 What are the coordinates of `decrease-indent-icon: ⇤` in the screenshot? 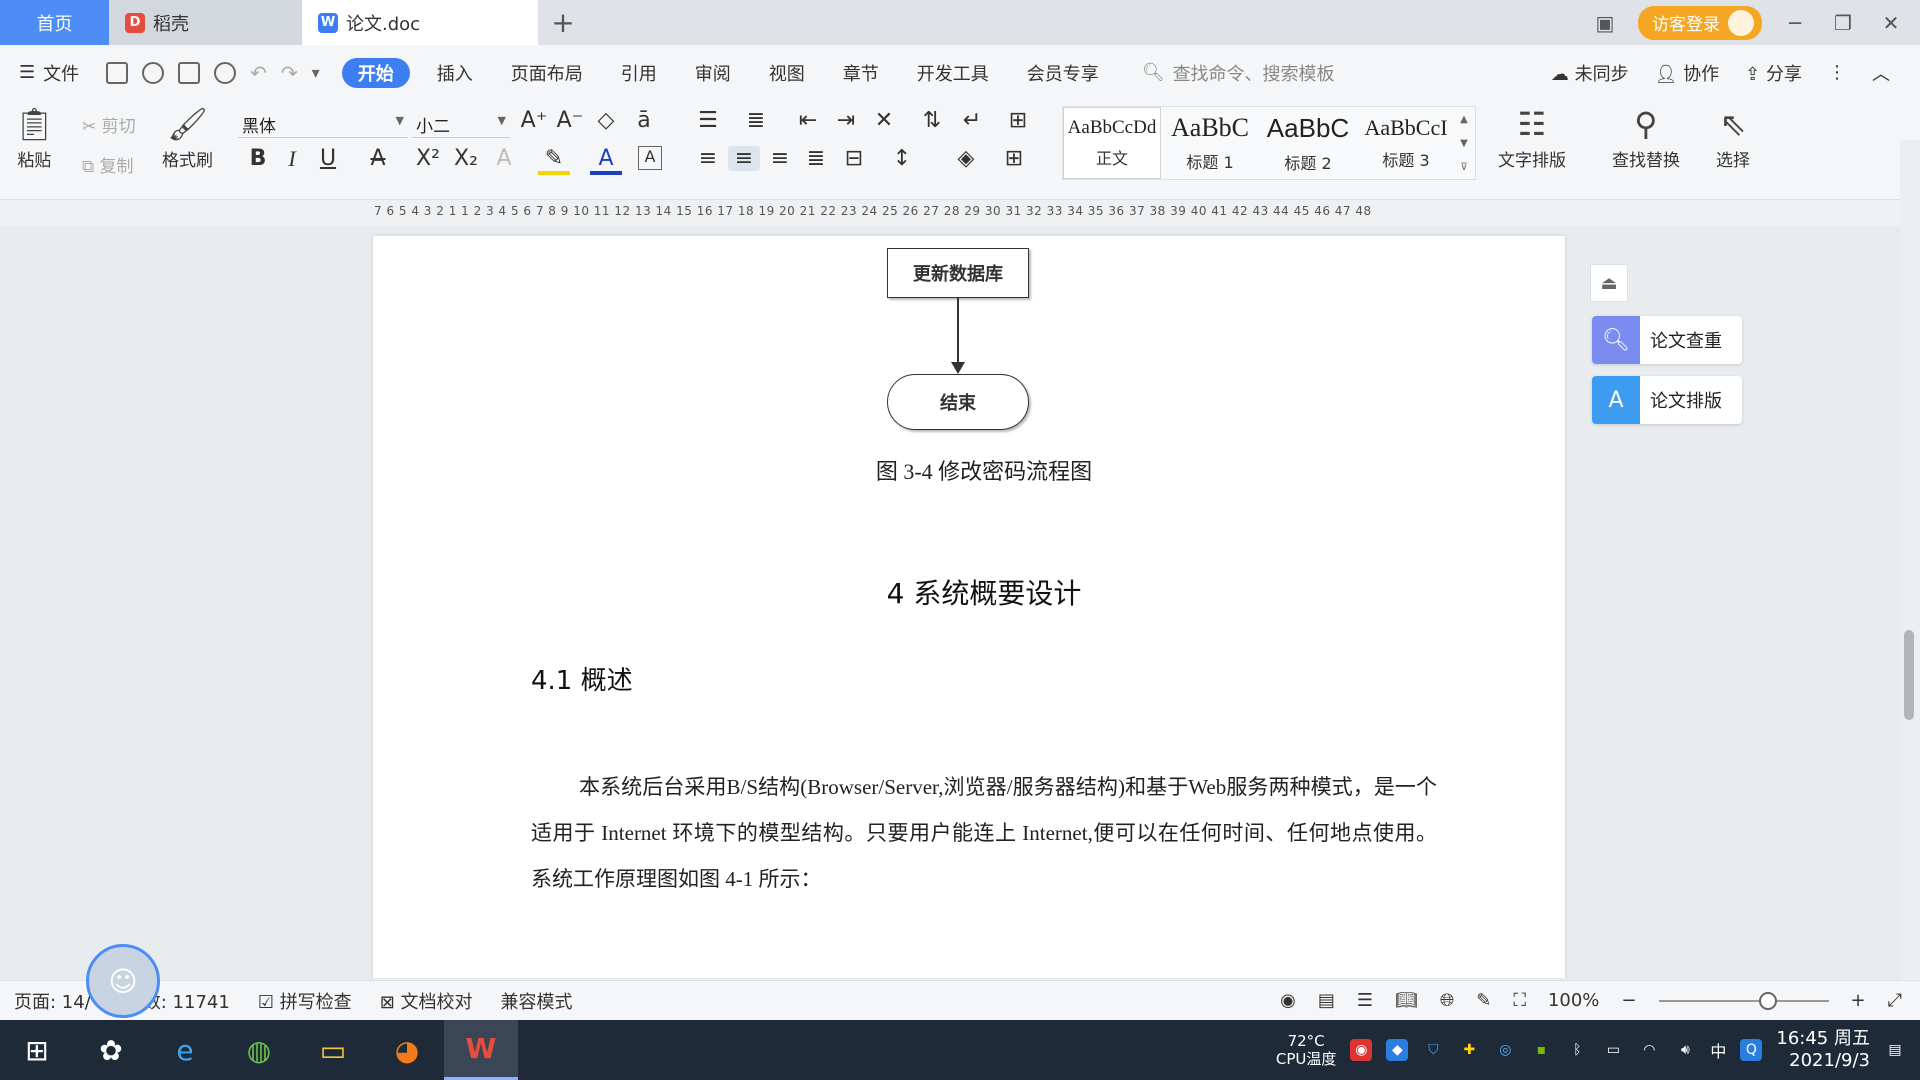 It's located at (808, 120).